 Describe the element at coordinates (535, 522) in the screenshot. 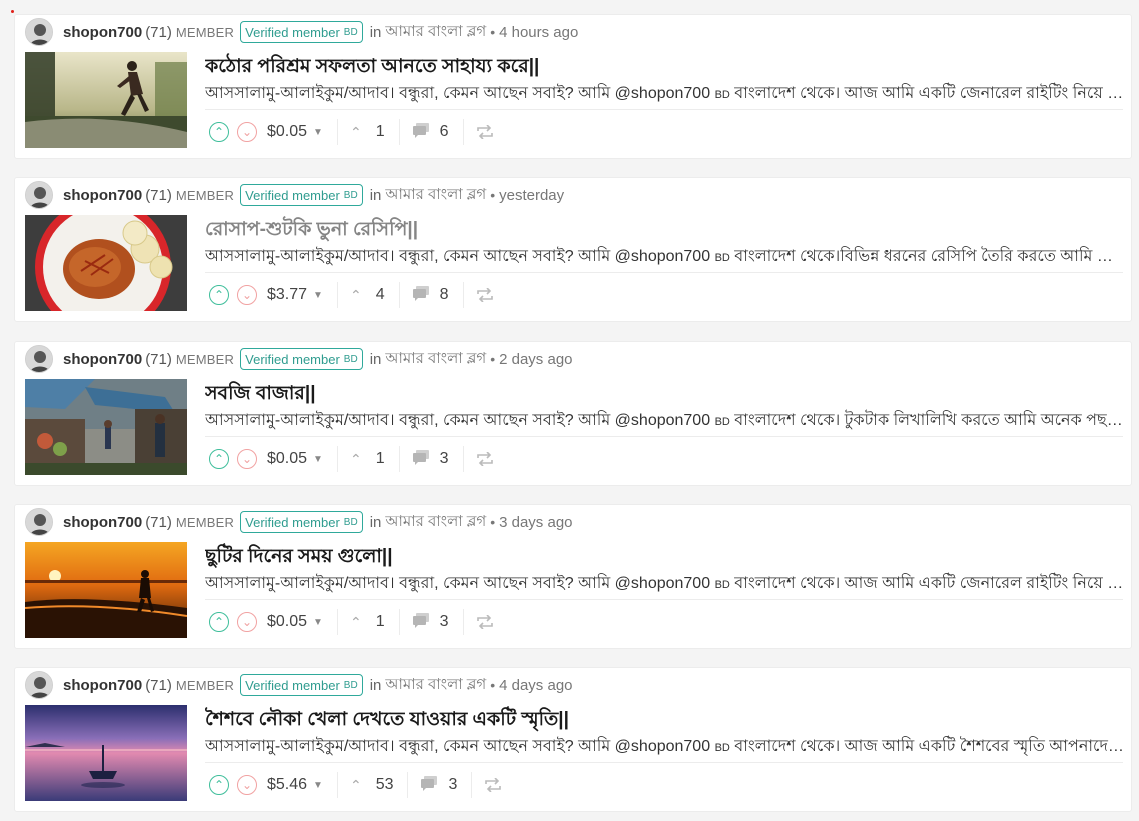

I see `post-time: 3 days ago` at that location.